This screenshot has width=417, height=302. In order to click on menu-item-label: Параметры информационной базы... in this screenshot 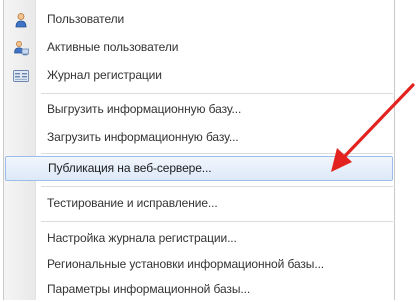, I will do `click(149, 289)`.